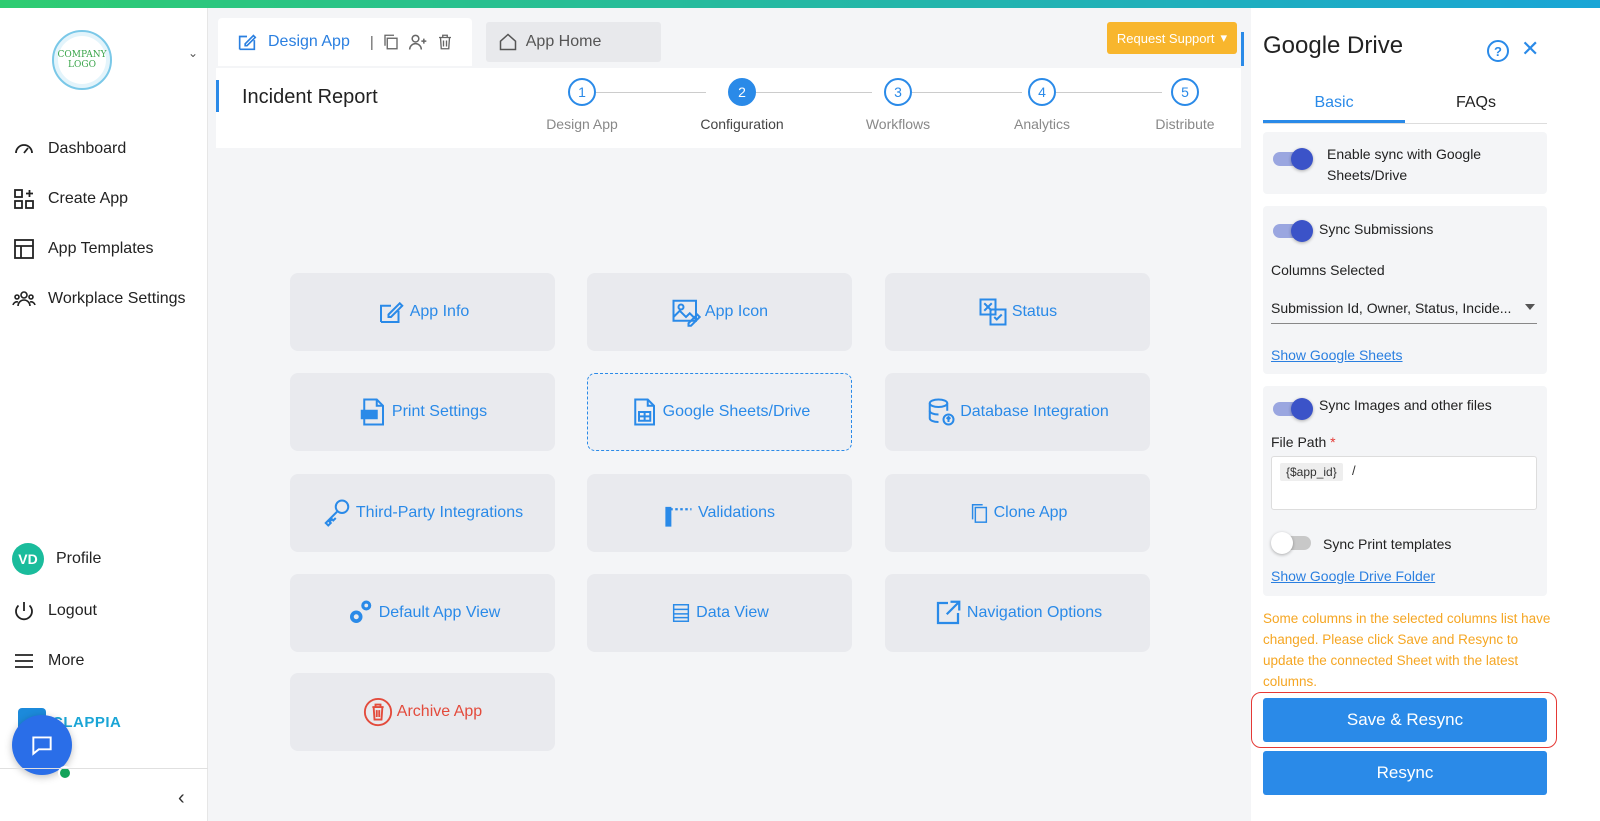 The height and width of the screenshot is (821, 1600). I want to click on step-label: Distribute, so click(1185, 124).